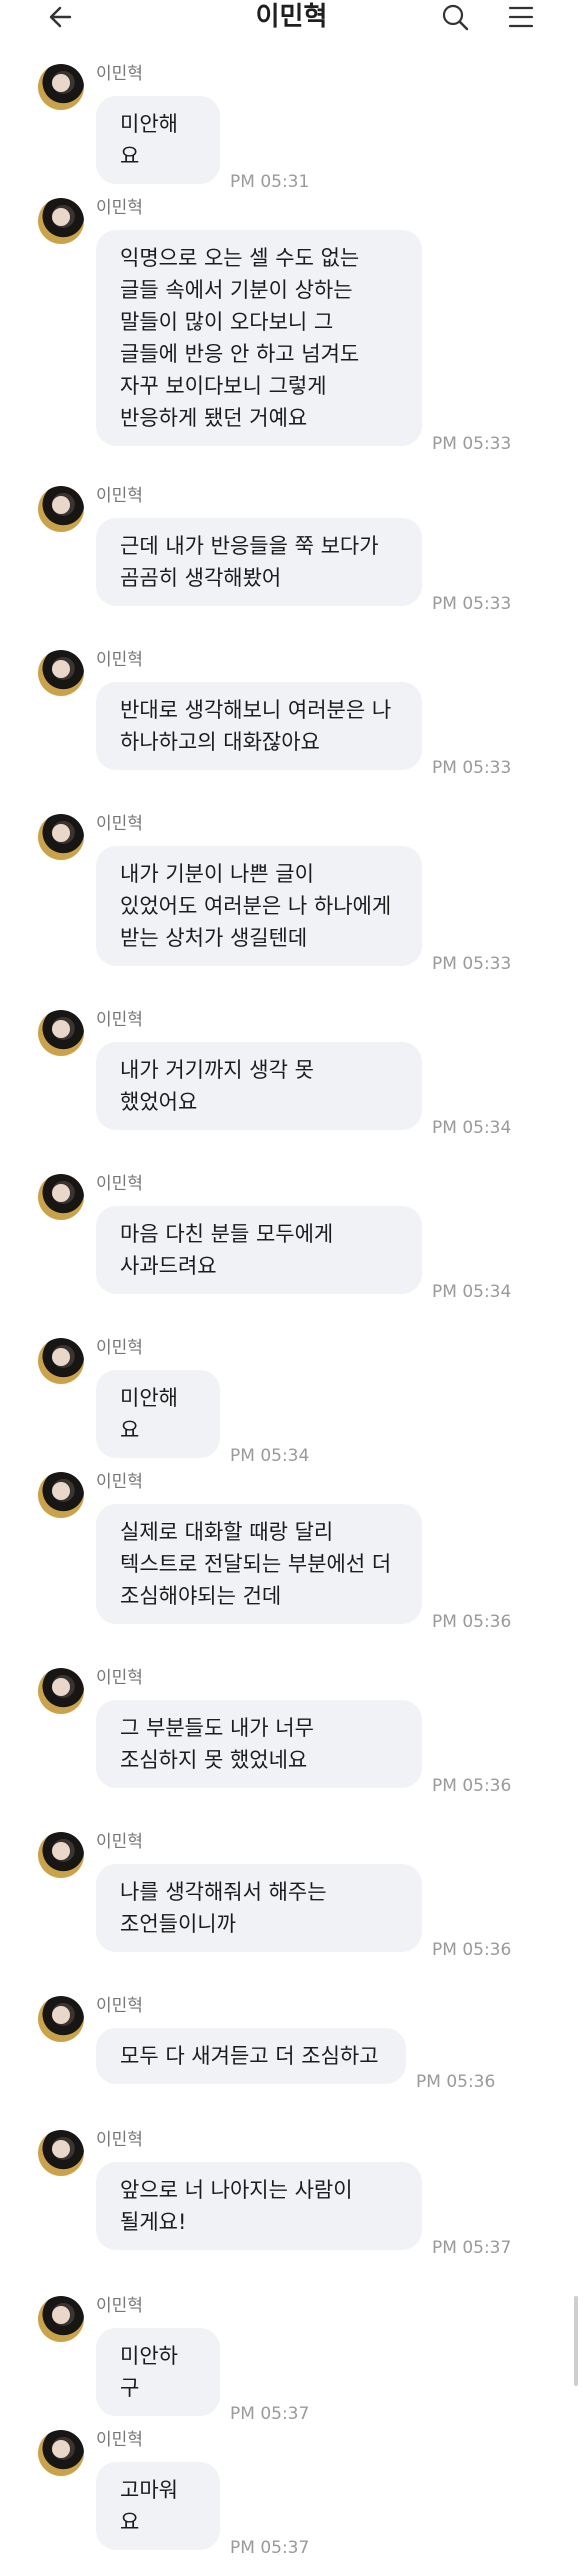 The height and width of the screenshot is (2560, 583). What do you see at coordinates (259, 1250) in the screenshot?
I see `message-bubble: 마음 다친 분들 모두에게 사과드려요` at bounding box center [259, 1250].